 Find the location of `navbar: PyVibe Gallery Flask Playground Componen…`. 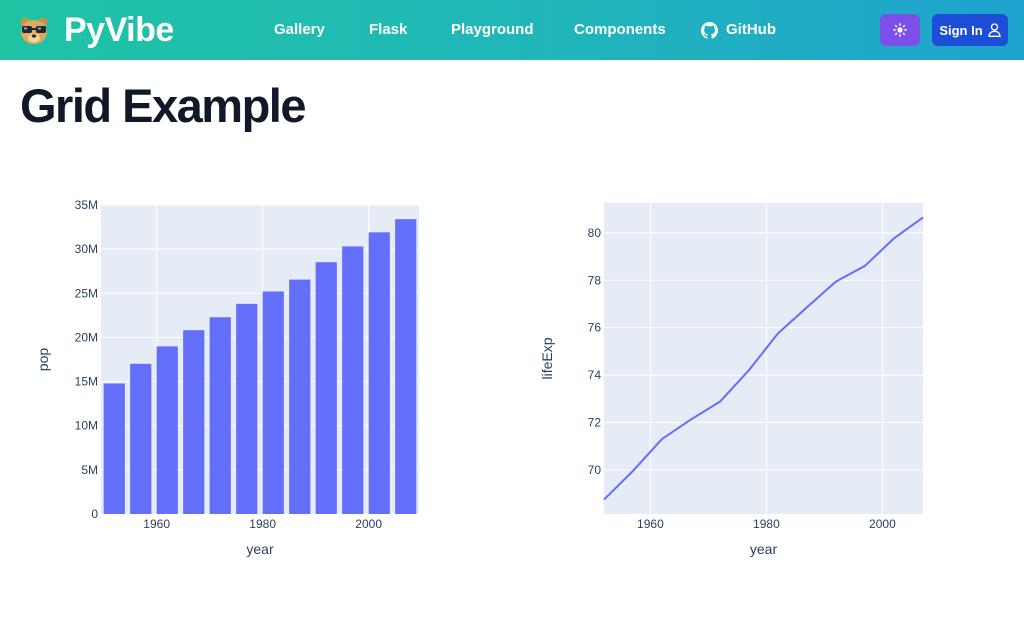

navbar: PyVibe Gallery Flask Playground Componen… is located at coordinates (512, 30).